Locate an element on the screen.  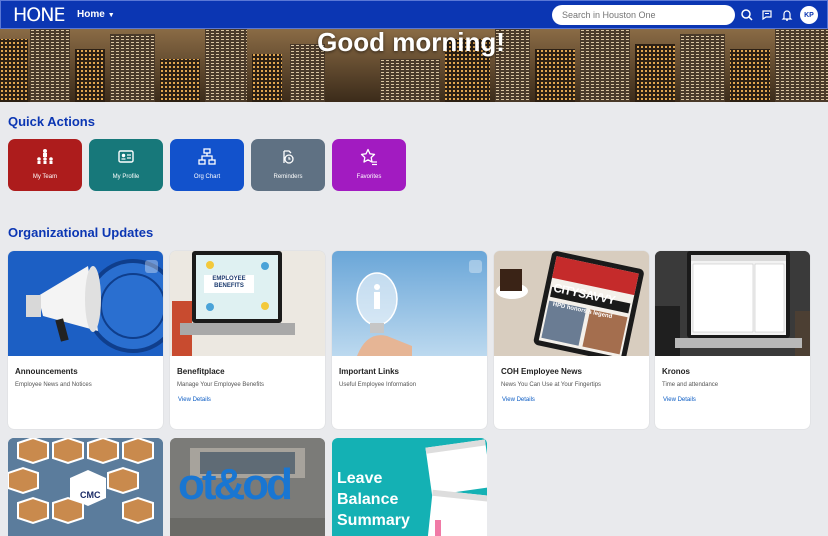
card-title: Kronos is located at coordinates (676, 371).